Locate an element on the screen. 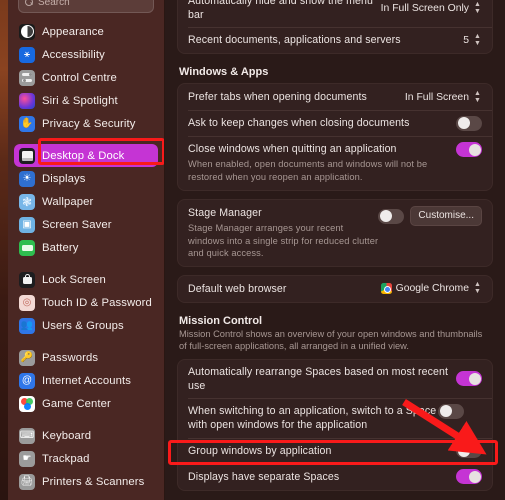 This screenshot has height=500, width=505. row-displays-separate-spaces: Displays have separate Spaces is located at coordinates (335, 476).